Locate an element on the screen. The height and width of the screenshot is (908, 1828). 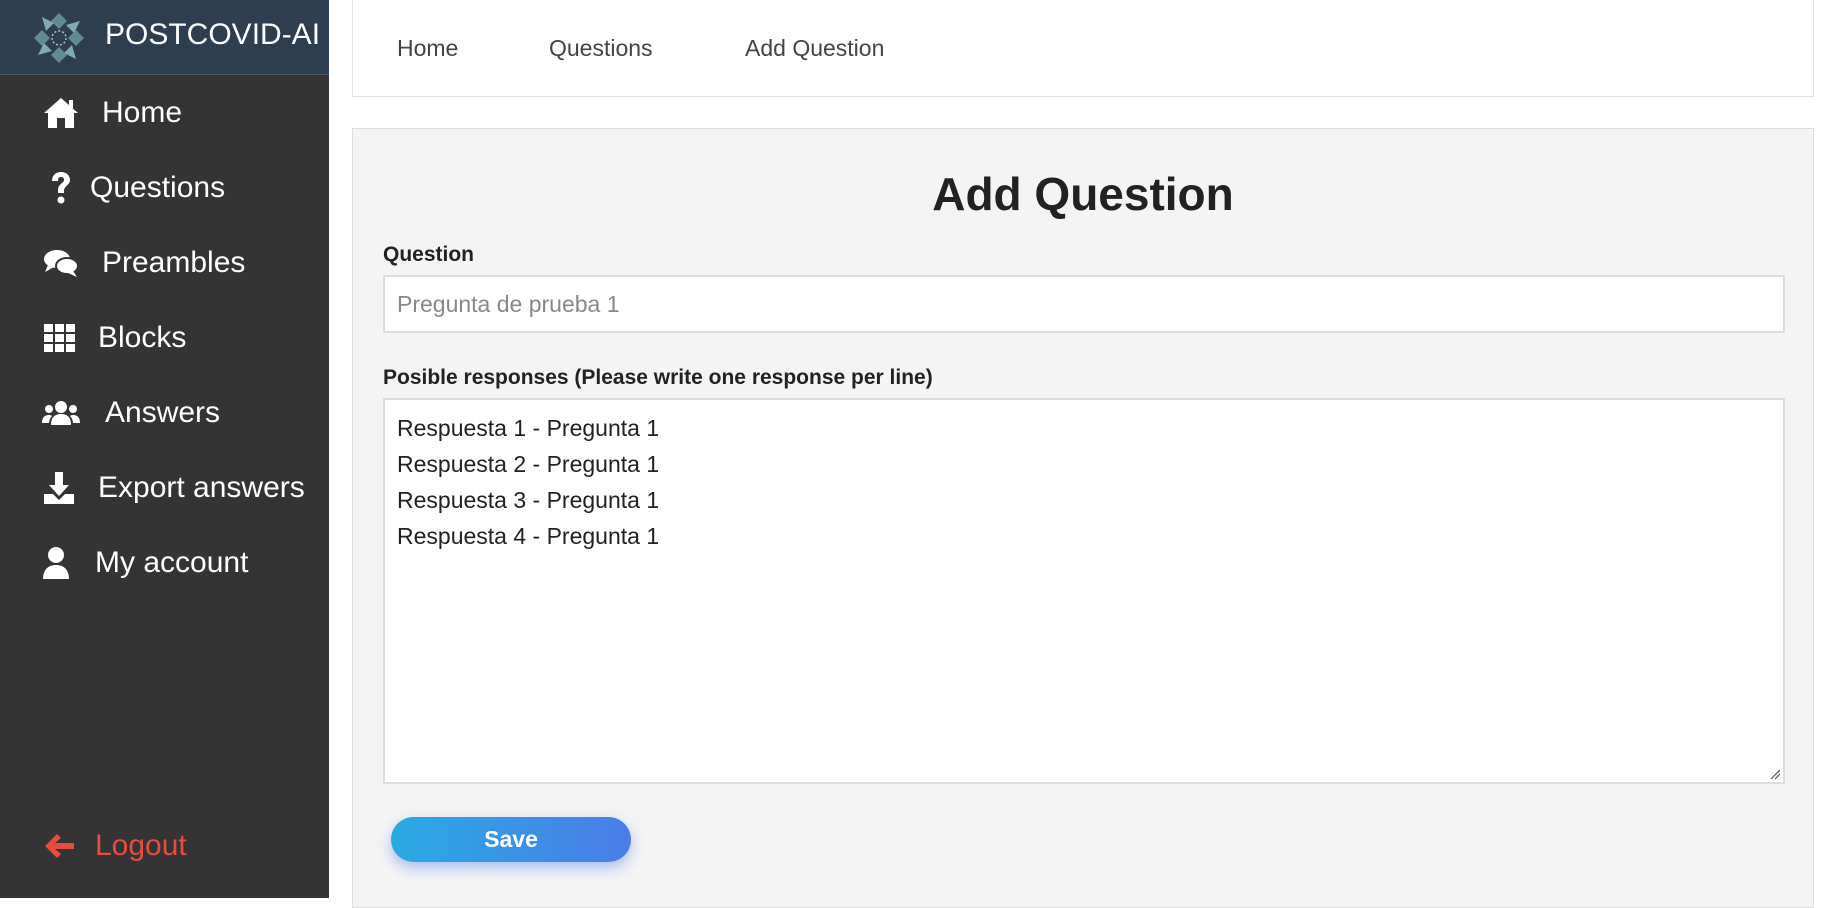
response-line: Respuesta 1 - Pregunta 1 is located at coordinates (528, 428).